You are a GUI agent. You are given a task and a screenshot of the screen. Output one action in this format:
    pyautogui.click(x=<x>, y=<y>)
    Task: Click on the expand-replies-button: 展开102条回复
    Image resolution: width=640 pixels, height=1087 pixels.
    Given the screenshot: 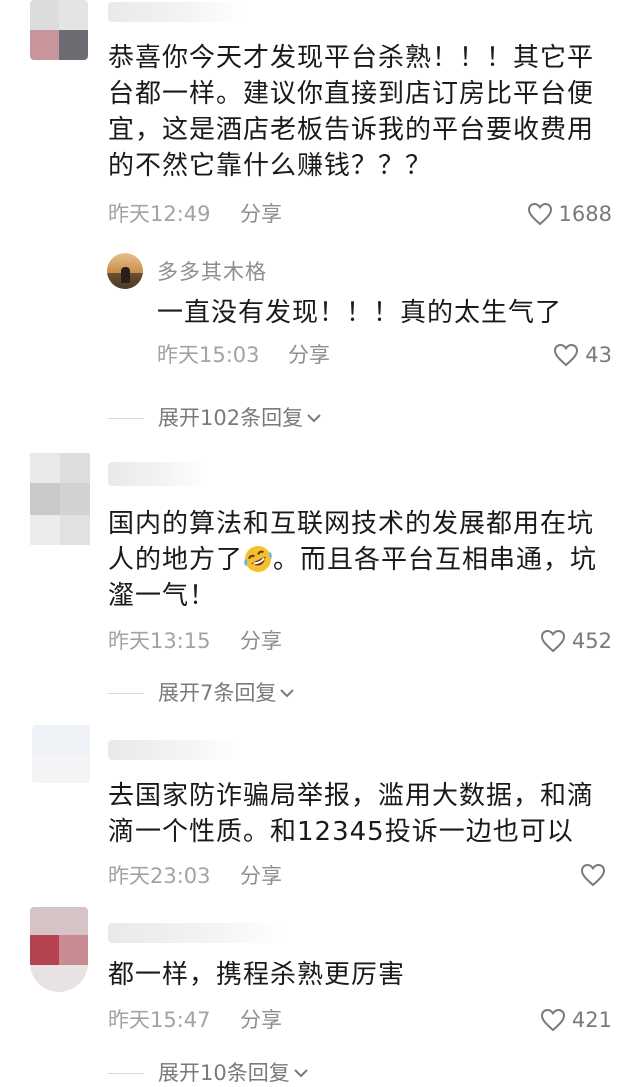 What is the action you would take?
    pyautogui.click(x=214, y=418)
    